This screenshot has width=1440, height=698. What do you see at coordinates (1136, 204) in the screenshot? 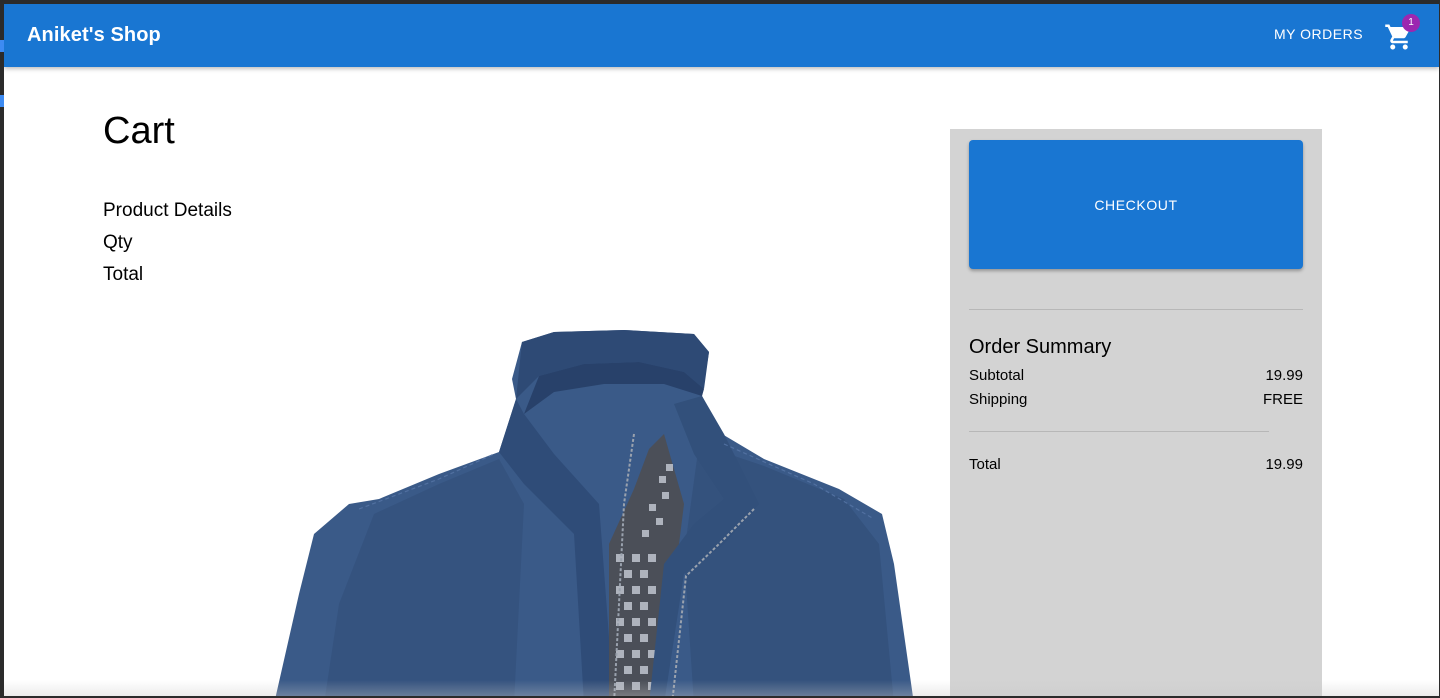
I see `checkout-button: CHECKOUT` at bounding box center [1136, 204].